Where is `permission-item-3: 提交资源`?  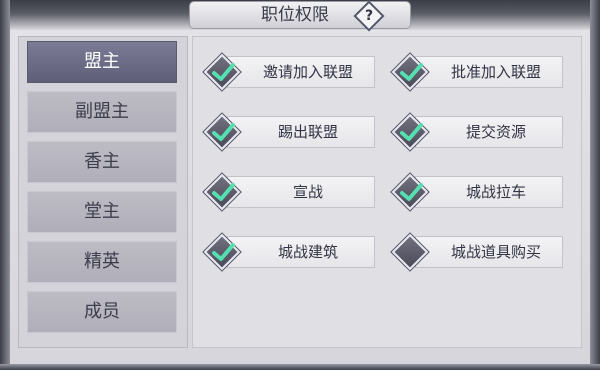 permission-item-3: 提交资源 is located at coordinates (475, 132).